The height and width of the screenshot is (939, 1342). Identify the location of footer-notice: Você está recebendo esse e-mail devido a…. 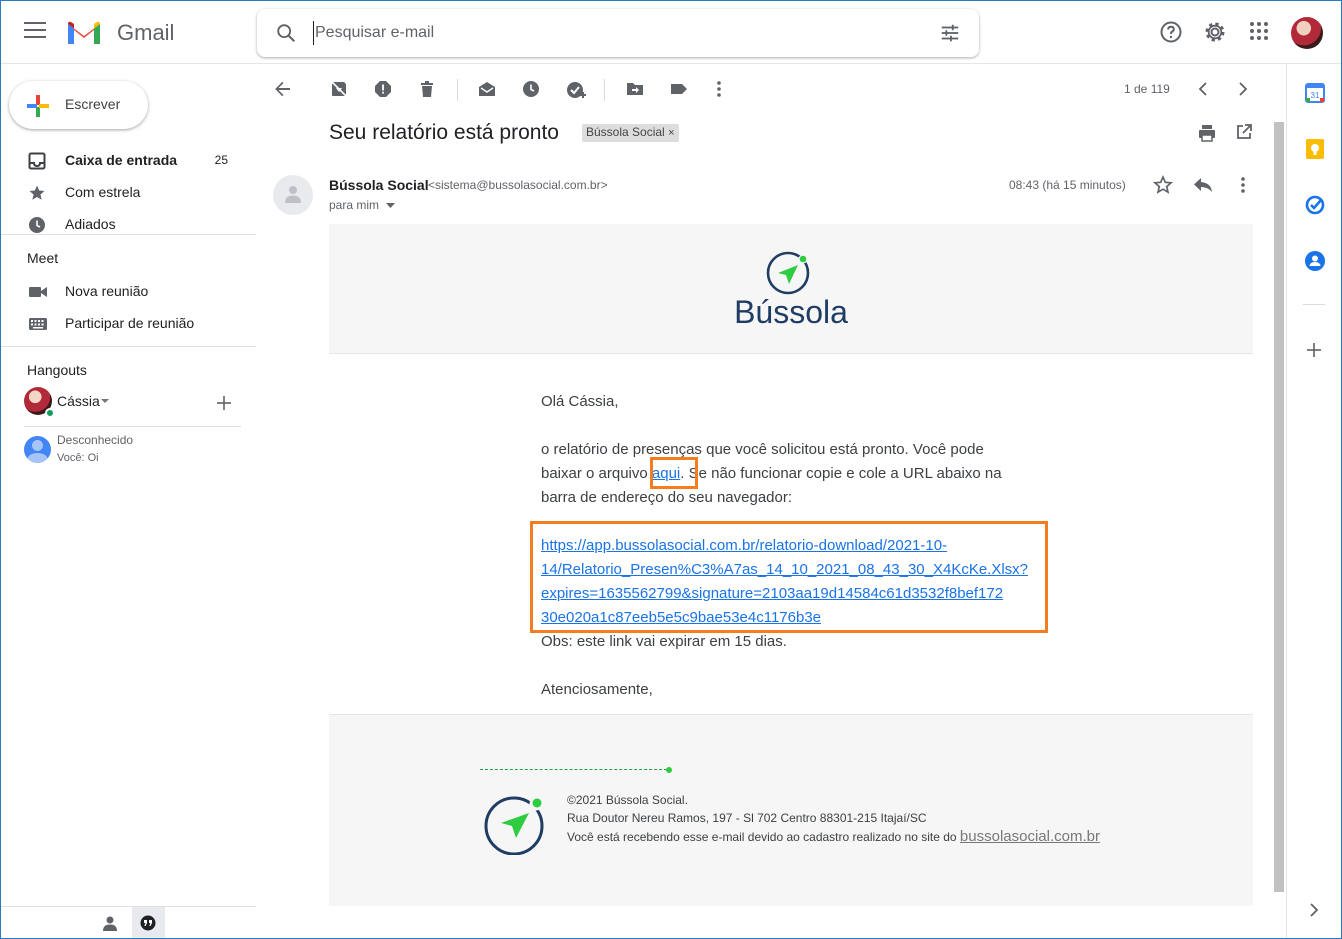
(833, 836).